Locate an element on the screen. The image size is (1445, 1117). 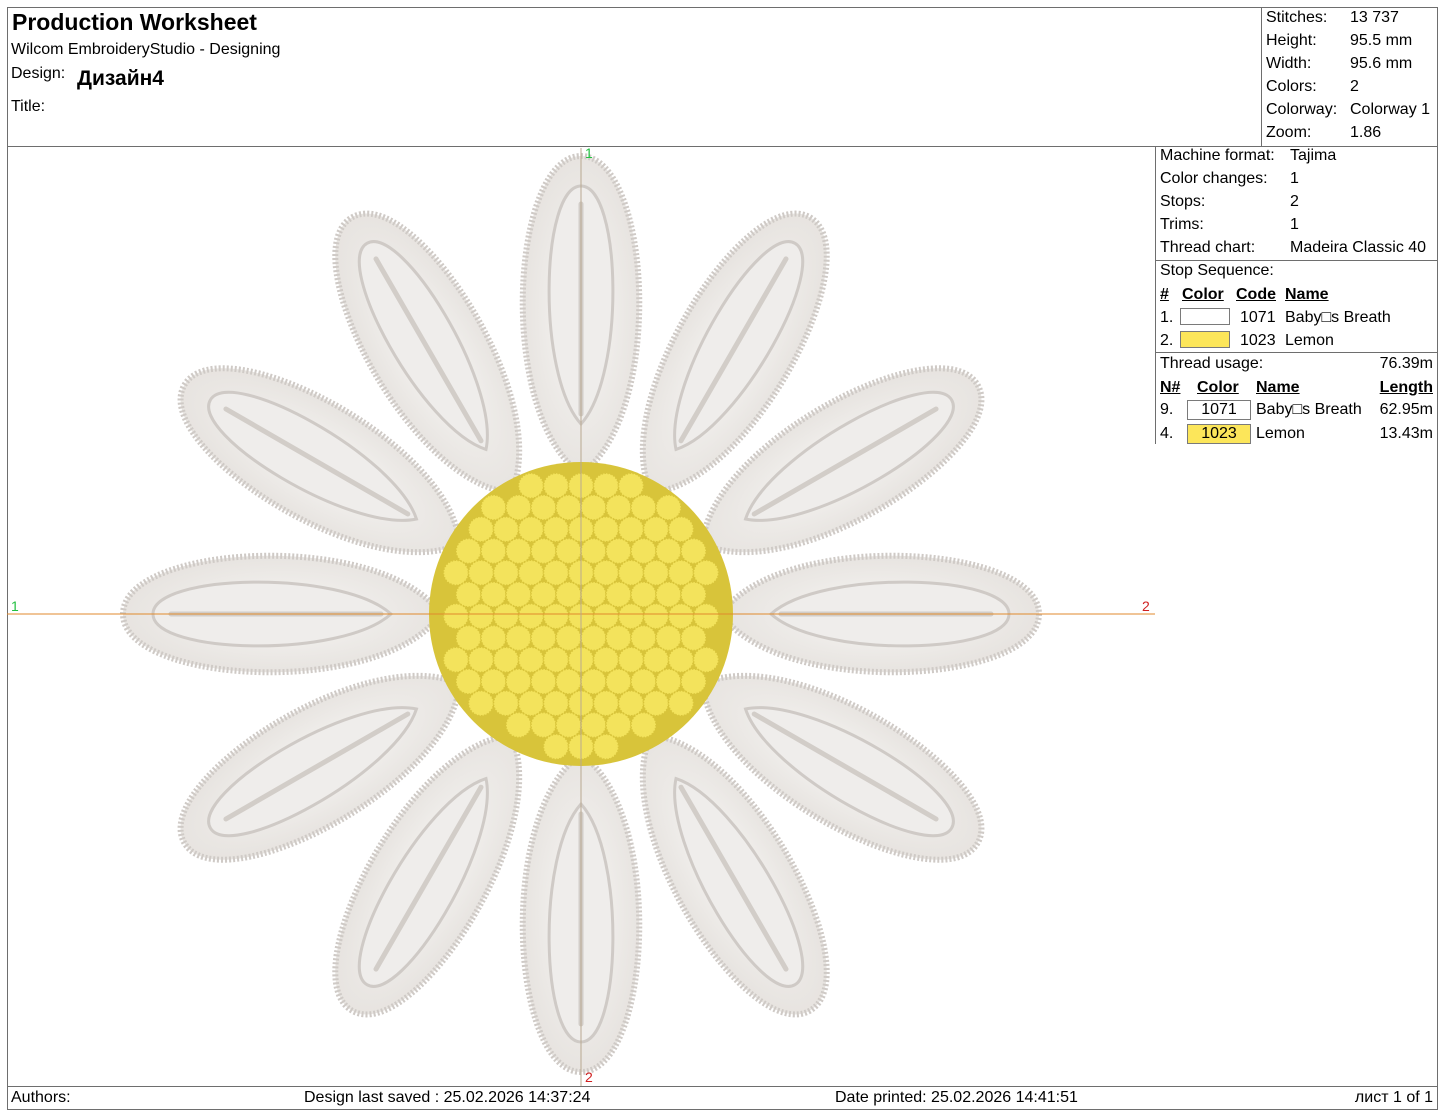
footer-divider is located at coordinates (722, 1086).